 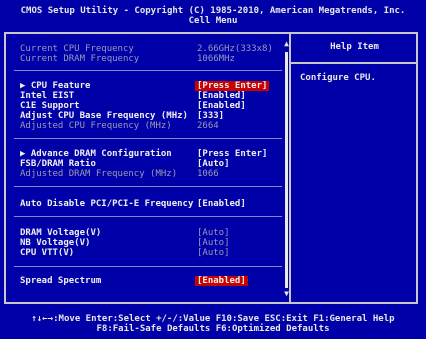 What do you see at coordinates (150, 86) in the screenshot?
I see `setting-row-cpu-feature: ▶ CPU Feature [Press Enter]` at bounding box center [150, 86].